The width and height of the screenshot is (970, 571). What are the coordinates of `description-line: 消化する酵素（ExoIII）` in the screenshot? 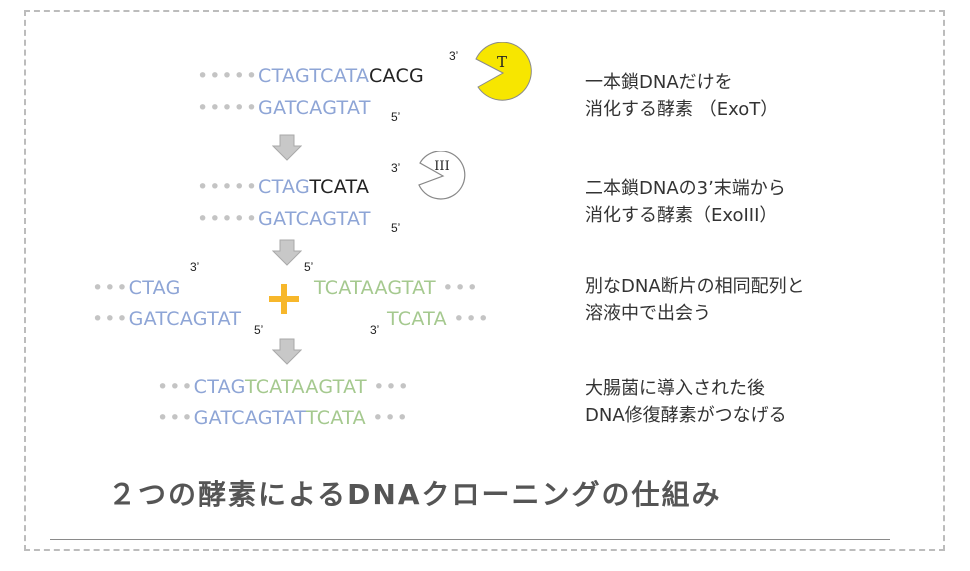 It's located at (681, 215).